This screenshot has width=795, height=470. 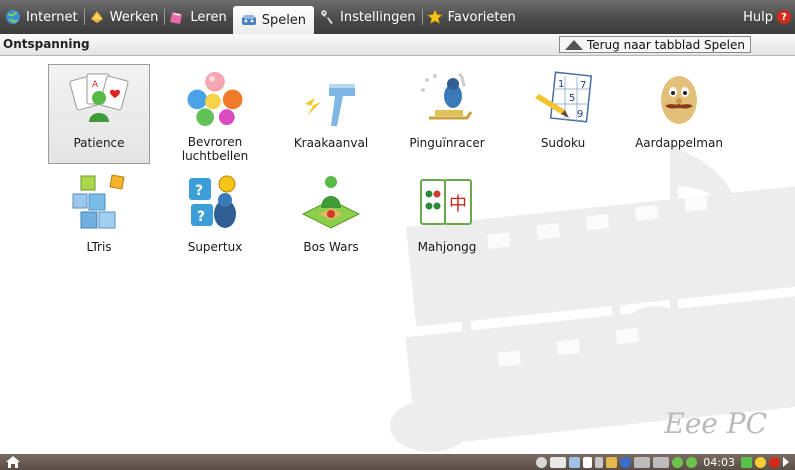 What do you see at coordinates (98, 201) in the screenshot?
I see `blocks-icon` at bounding box center [98, 201].